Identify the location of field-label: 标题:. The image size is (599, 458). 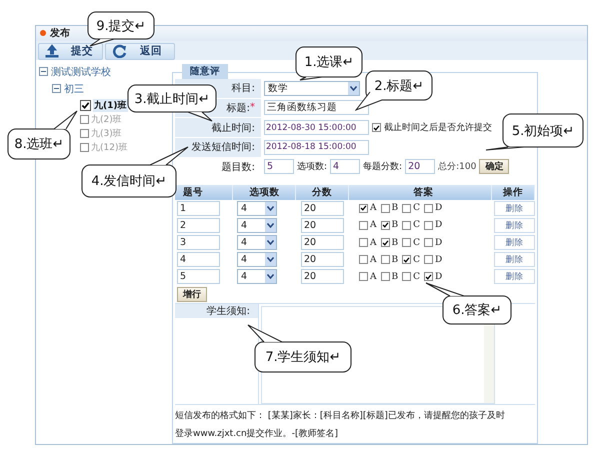
(238, 108).